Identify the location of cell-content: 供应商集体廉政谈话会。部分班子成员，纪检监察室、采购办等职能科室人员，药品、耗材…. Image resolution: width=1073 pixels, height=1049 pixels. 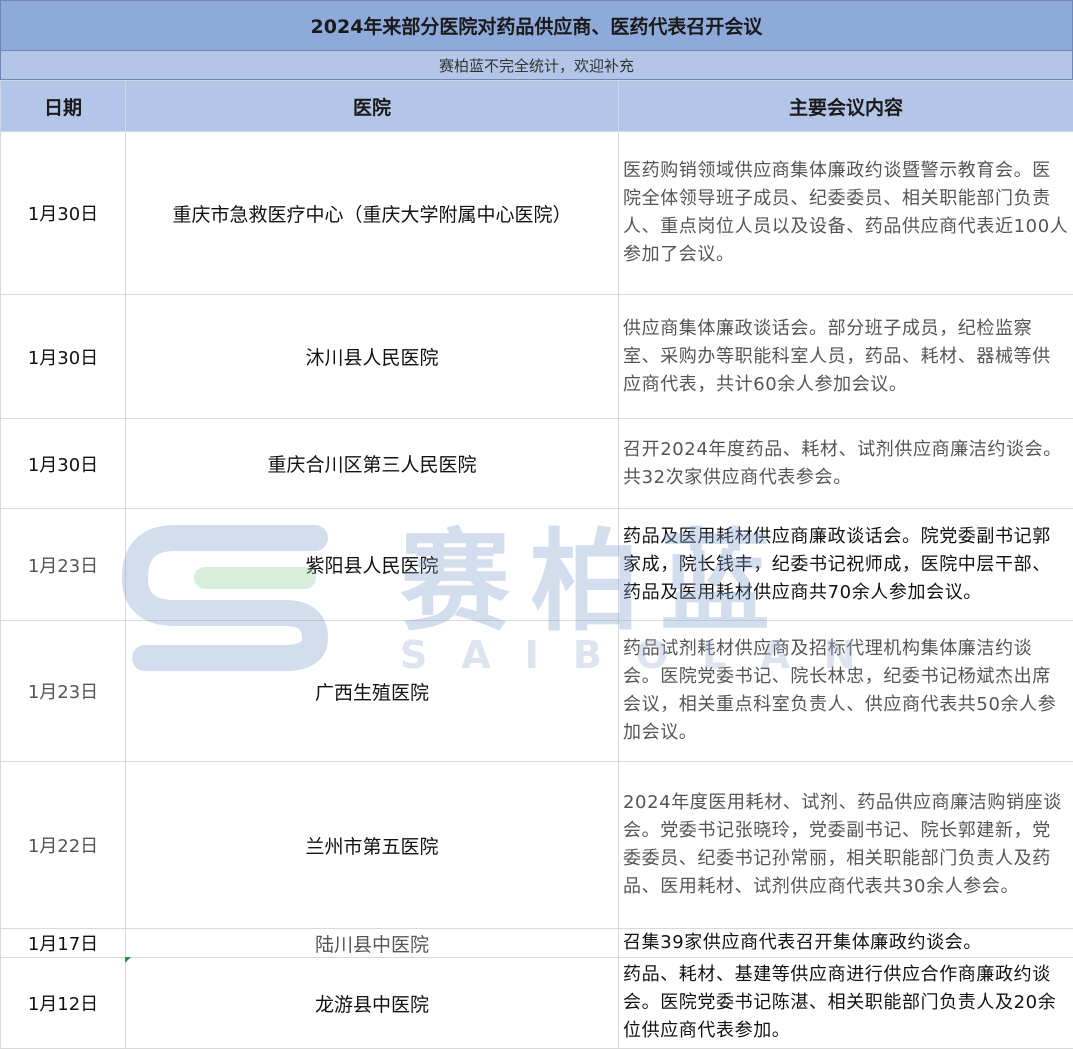
(845, 356).